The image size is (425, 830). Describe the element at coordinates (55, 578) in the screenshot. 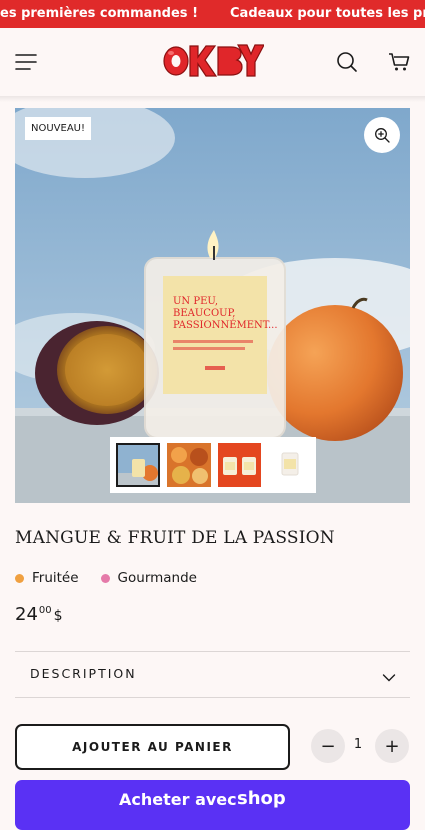

I see `scent-note-label: Fruitée` at that location.